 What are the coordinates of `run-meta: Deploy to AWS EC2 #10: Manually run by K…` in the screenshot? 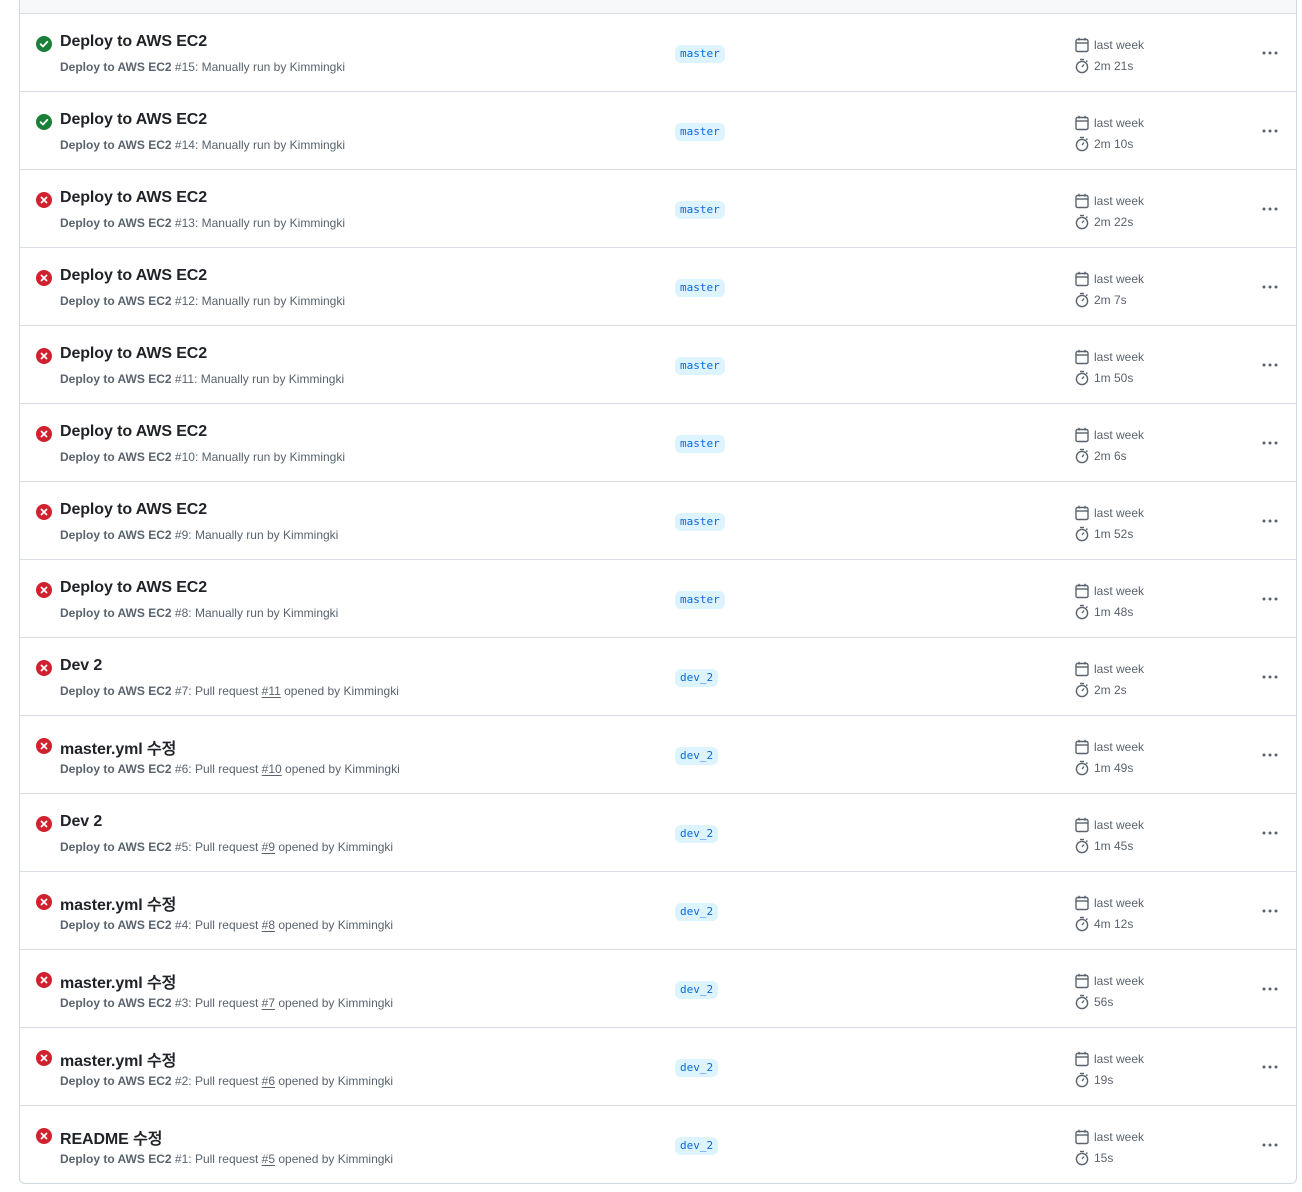 It's located at (202, 457).